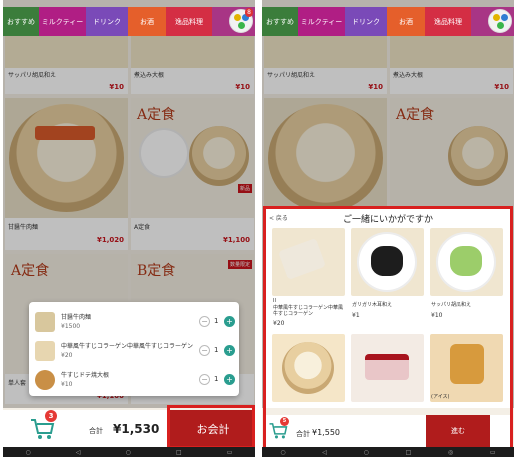 This screenshot has width=516, height=457. Describe the element at coordinates (135, 323) in the screenshot. I see `cart-row: 甘醤牛肉麺 ¥1500 − 1 +` at that location.